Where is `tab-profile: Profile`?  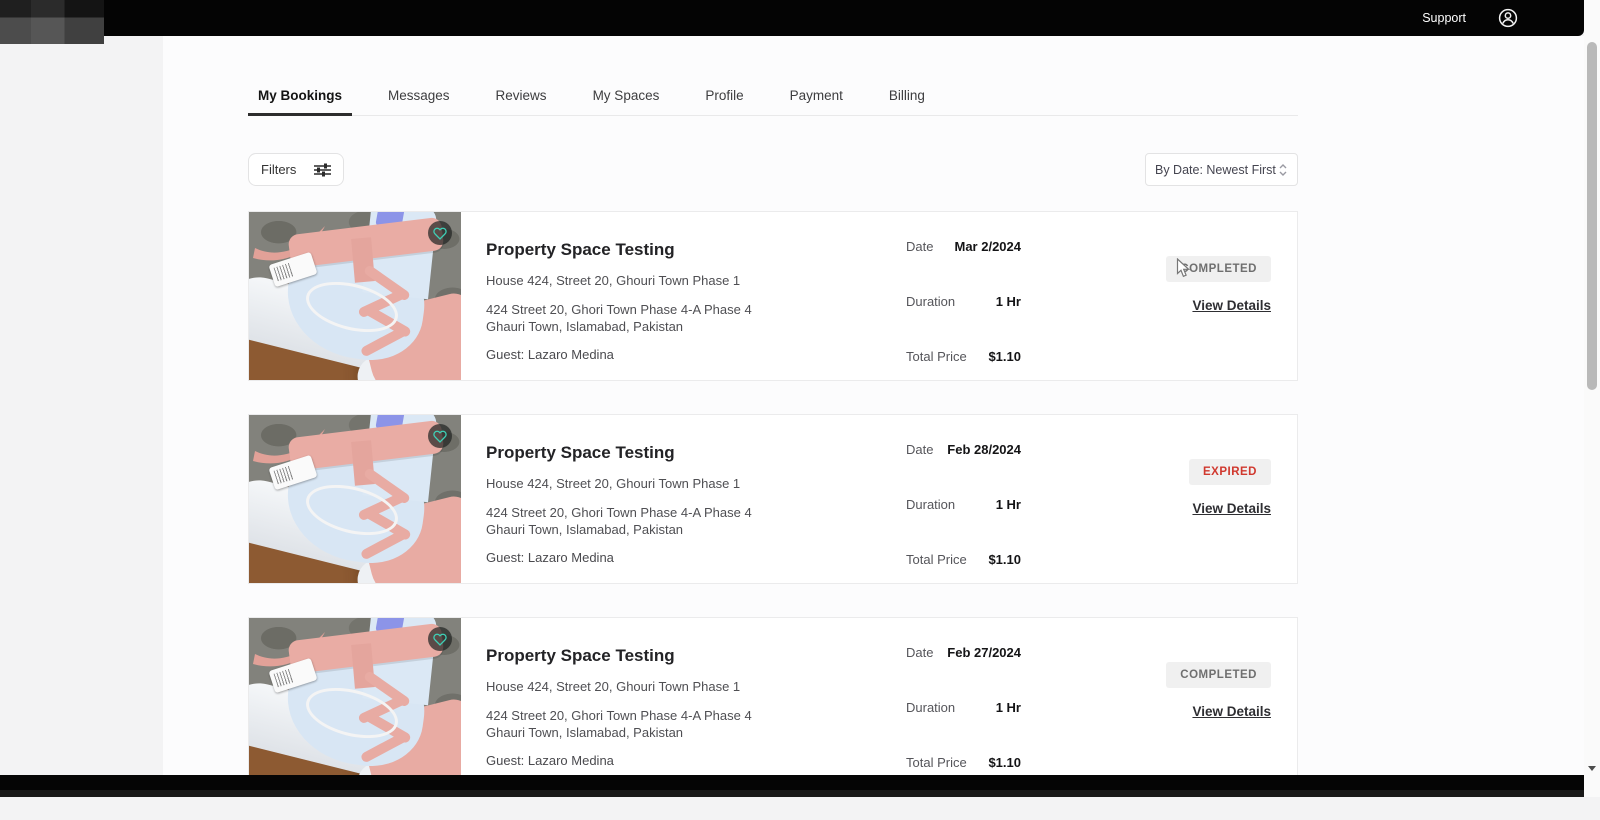 tab-profile: Profile is located at coordinates (724, 98).